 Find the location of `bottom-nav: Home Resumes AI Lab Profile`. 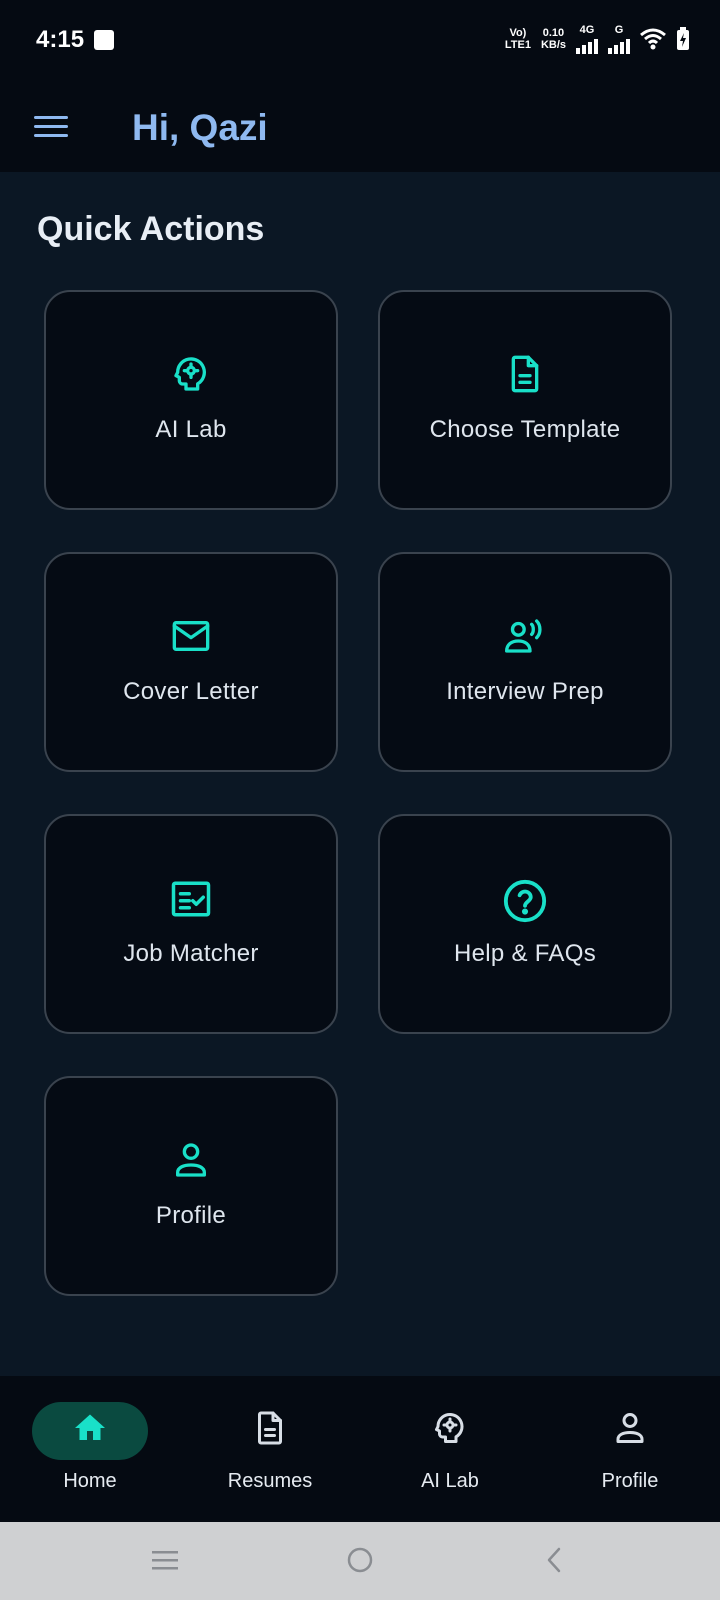

bottom-nav: Home Resumes AI Lab Profile is located at coordinates (360, 1449).